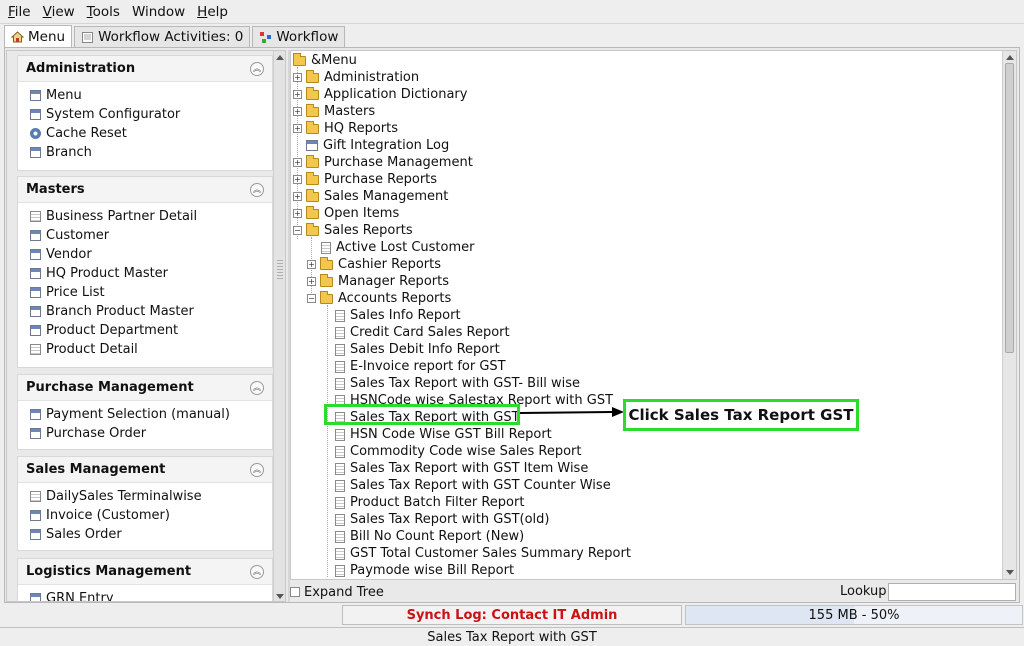  Describe the element at coordinates (863, 591) in the screenshot. I see `lookup-label: Lookup` at that location.